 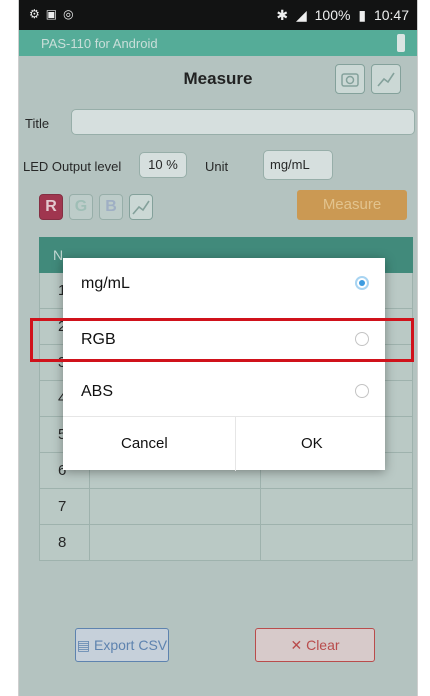 What do you see at coordinates (222, 340) in the screenshot?
I see `highlight-box` at bounding box center [222, 340].